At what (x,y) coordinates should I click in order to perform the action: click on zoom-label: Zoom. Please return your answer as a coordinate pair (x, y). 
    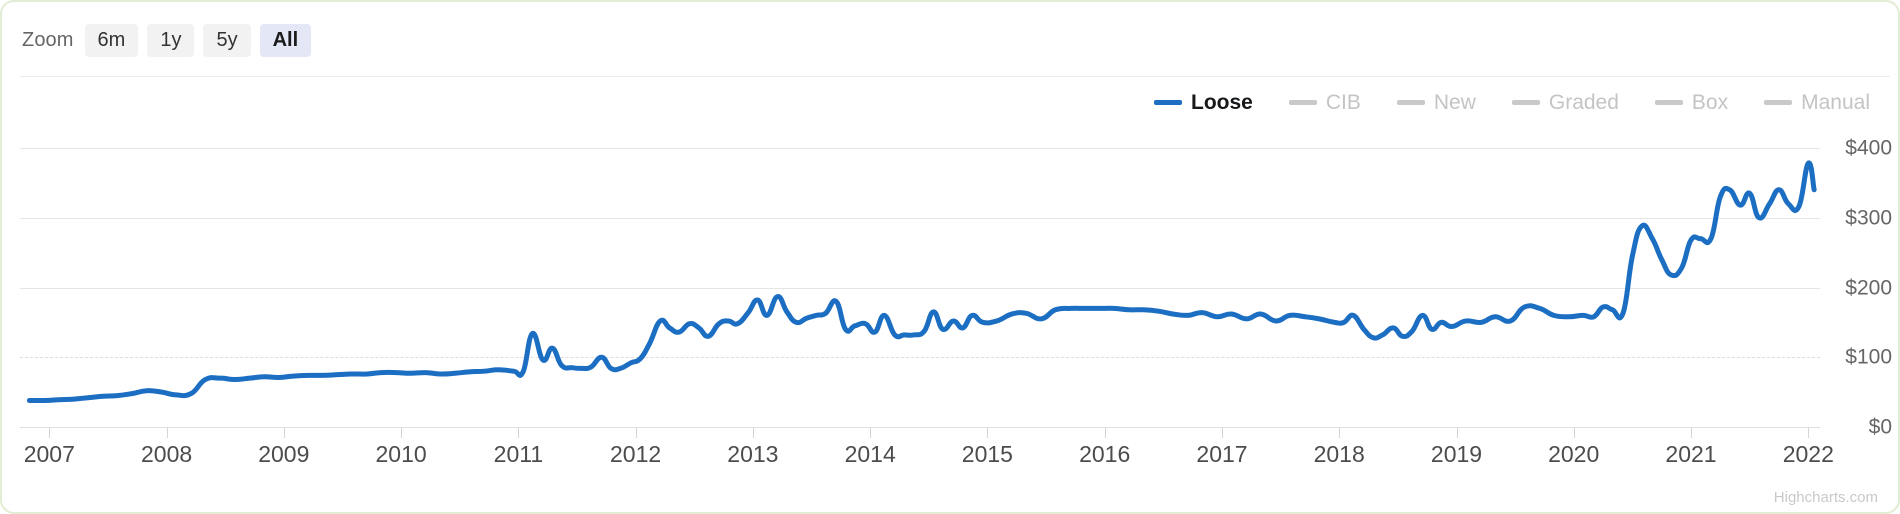
    Looking at the image, I should click on (48, 39).